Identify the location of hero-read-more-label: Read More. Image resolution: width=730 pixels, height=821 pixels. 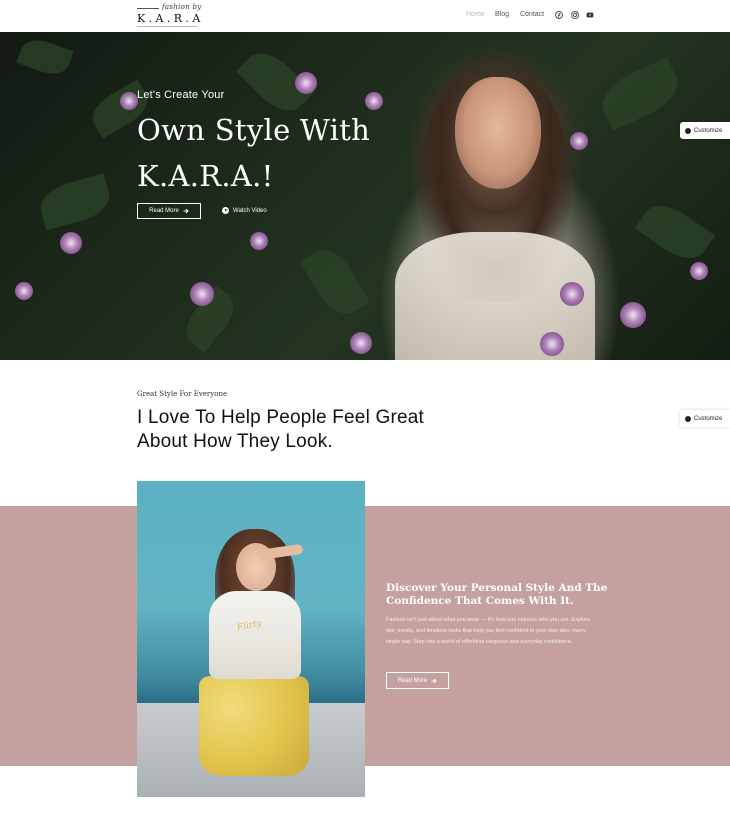
(164, 211).